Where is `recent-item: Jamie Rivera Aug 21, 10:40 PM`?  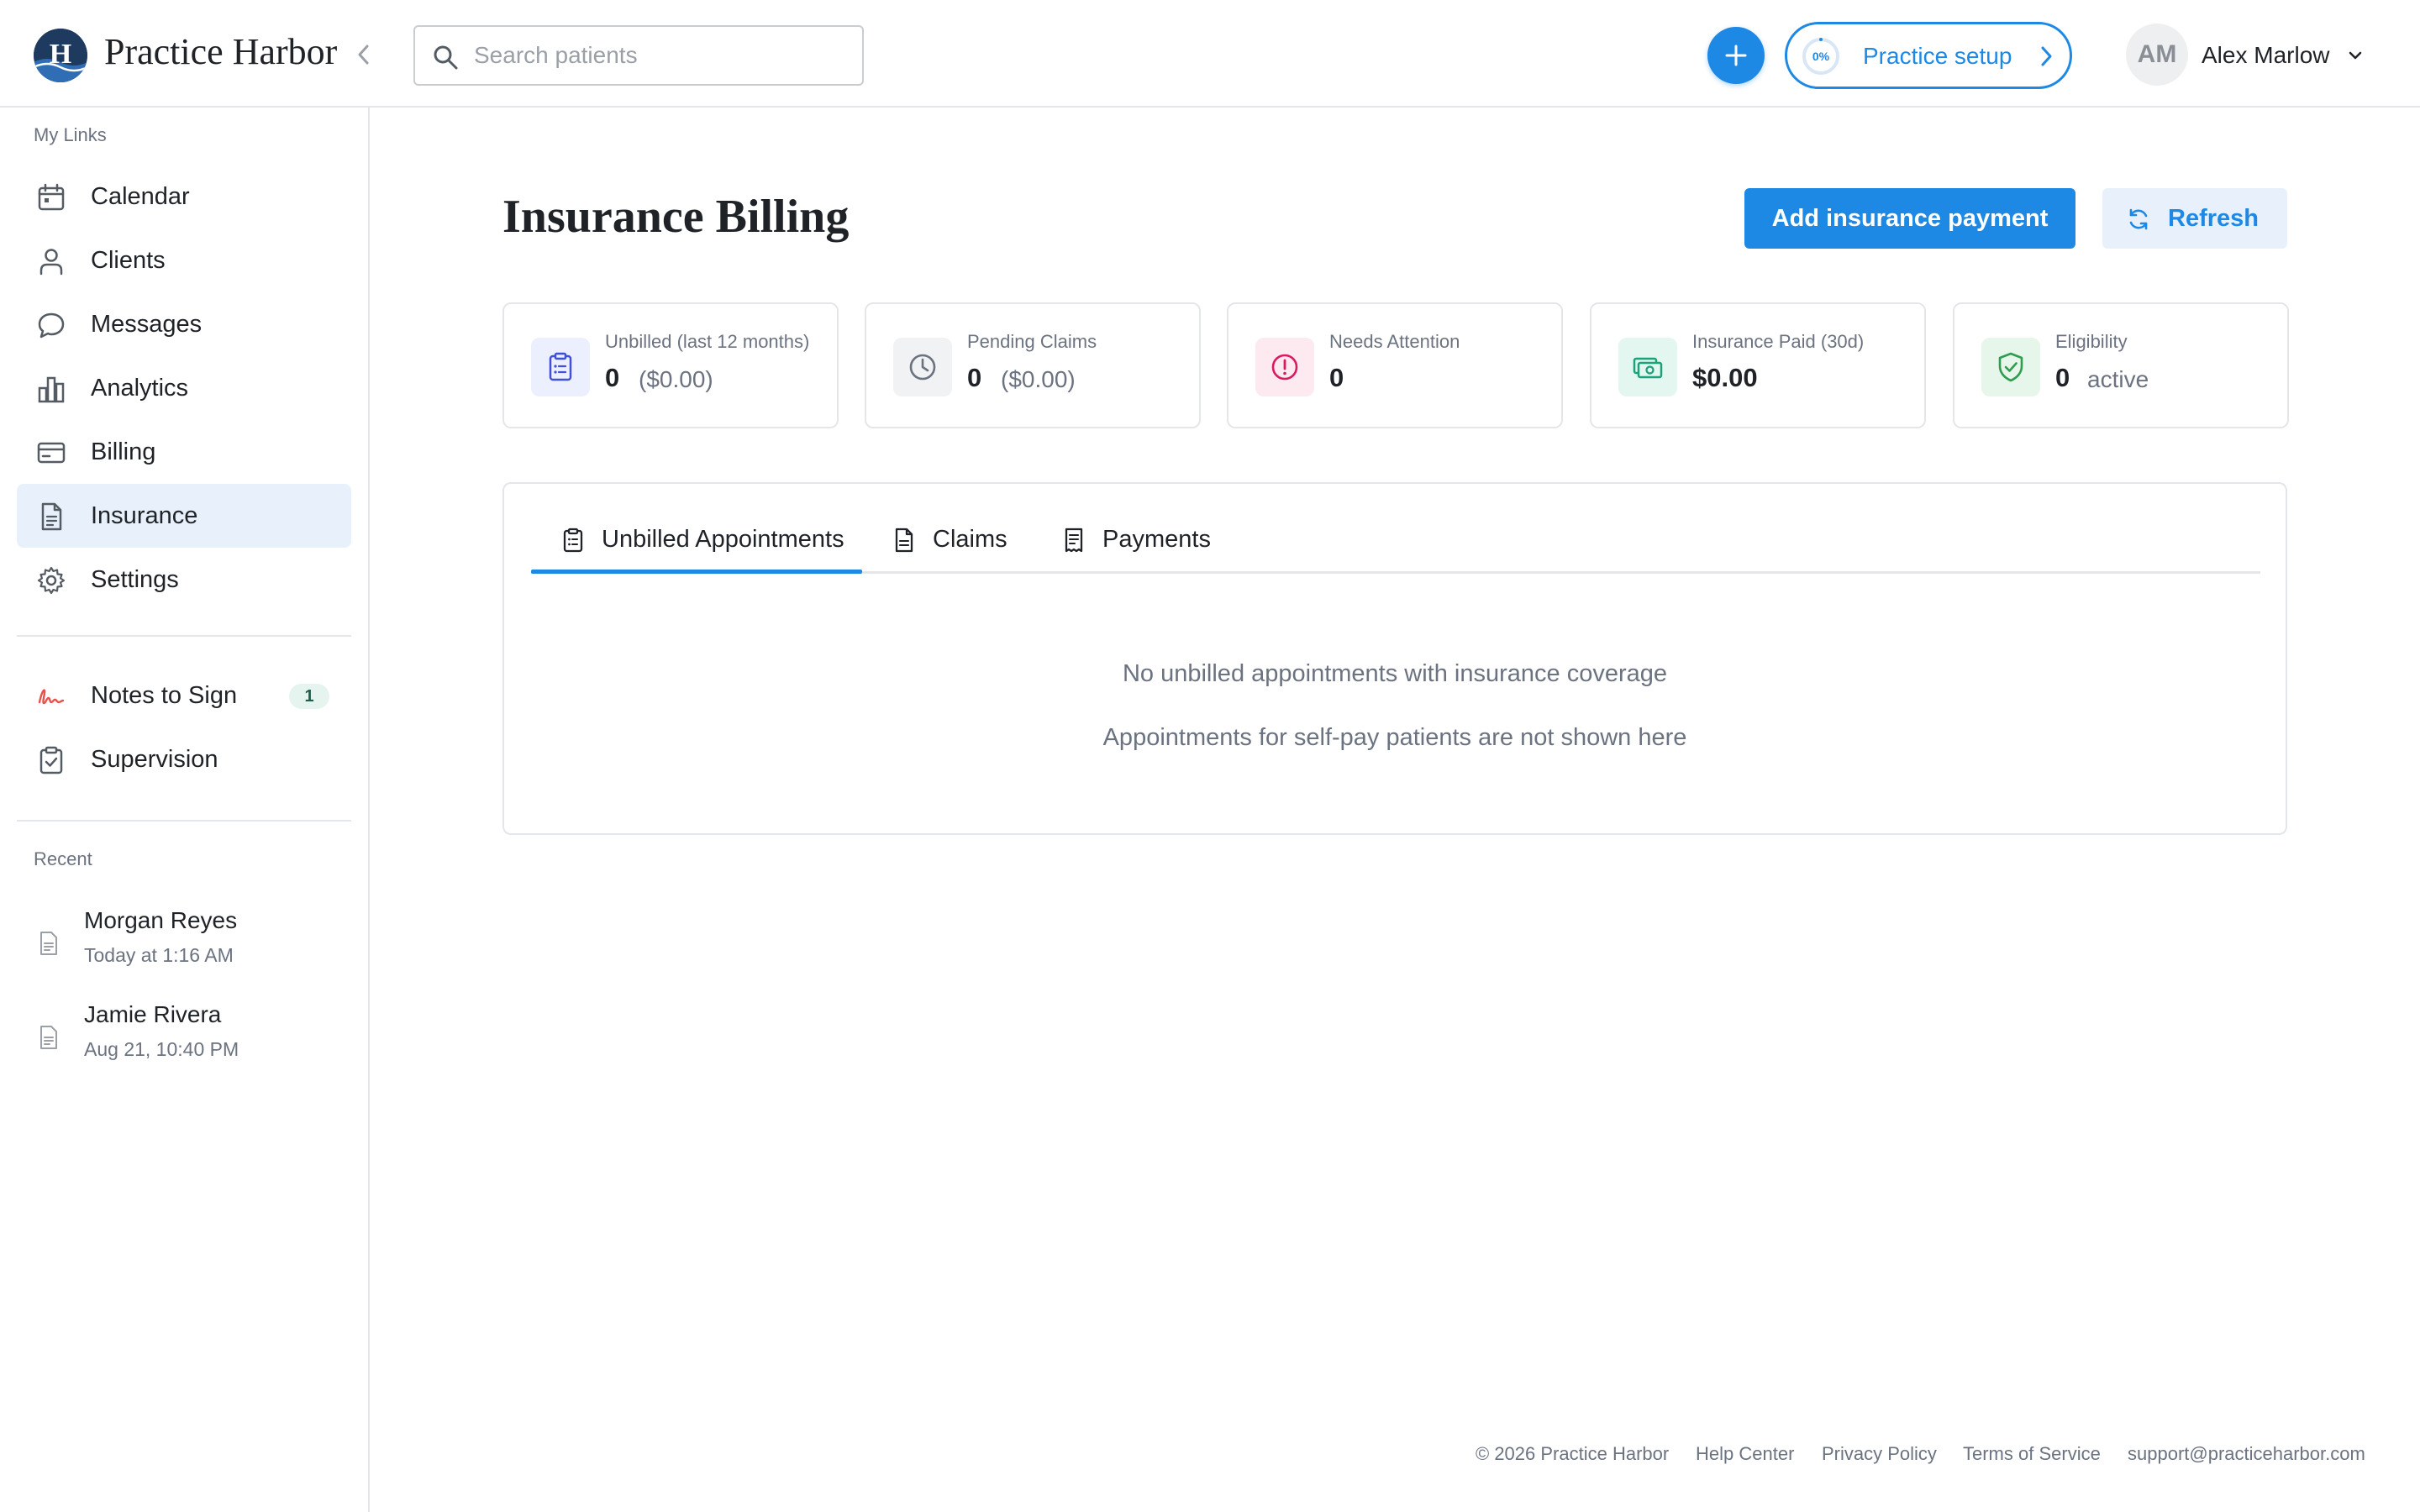
recent-item: Jamie Rivera Aug 21, 10:40 PM is located at coordinates (184, 1040).